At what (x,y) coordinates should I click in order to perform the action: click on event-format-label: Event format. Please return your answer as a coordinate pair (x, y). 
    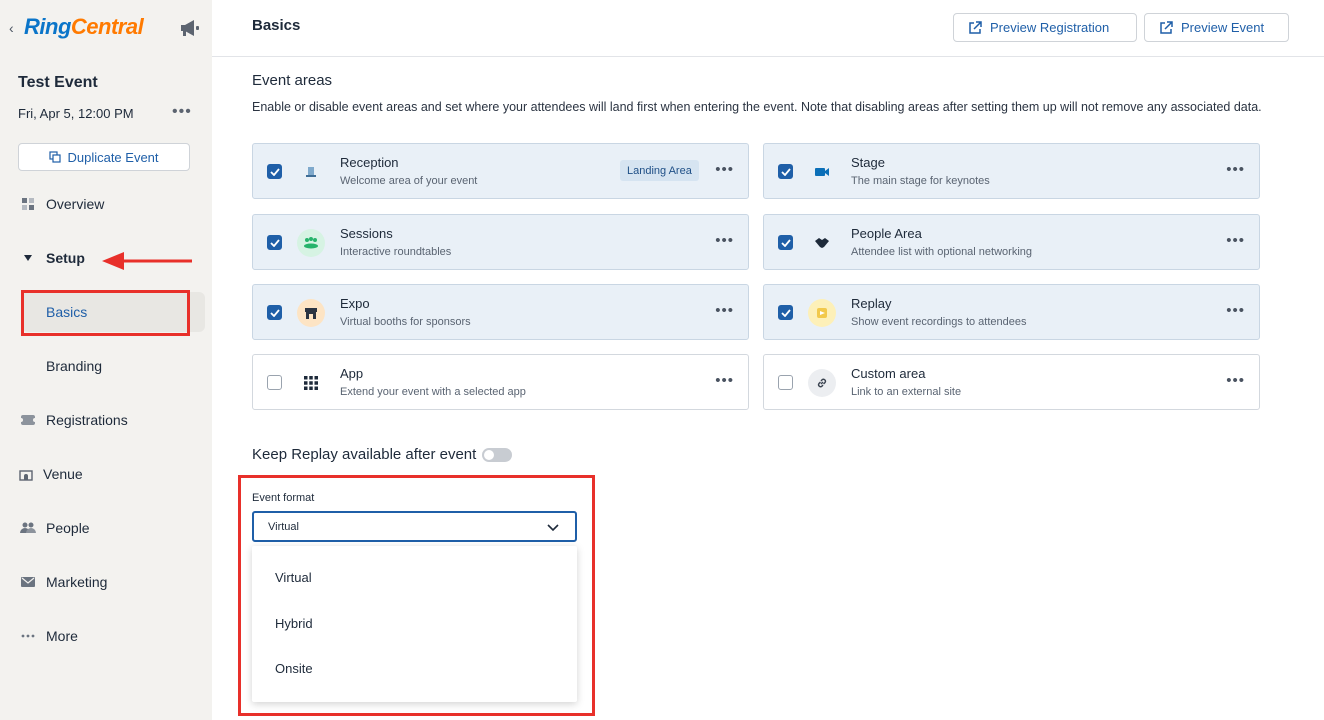
    Looking at the image, I should click on (283, 498).